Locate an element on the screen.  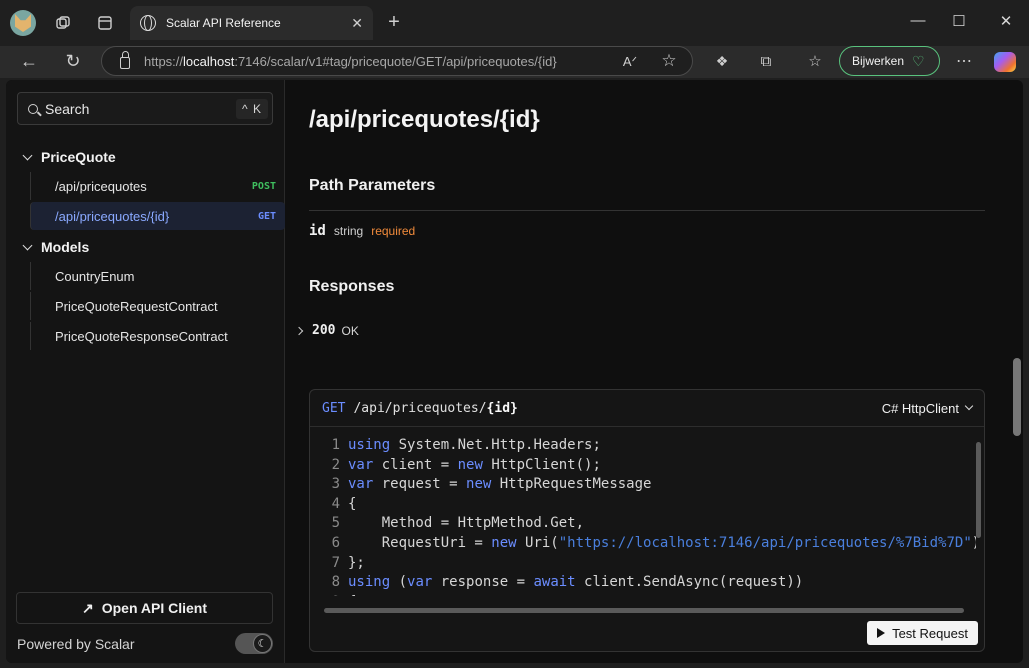
browser-tabbar: Scalar API Reference ✕ + — ☐ ✕ is located at coordinates (514, 23).